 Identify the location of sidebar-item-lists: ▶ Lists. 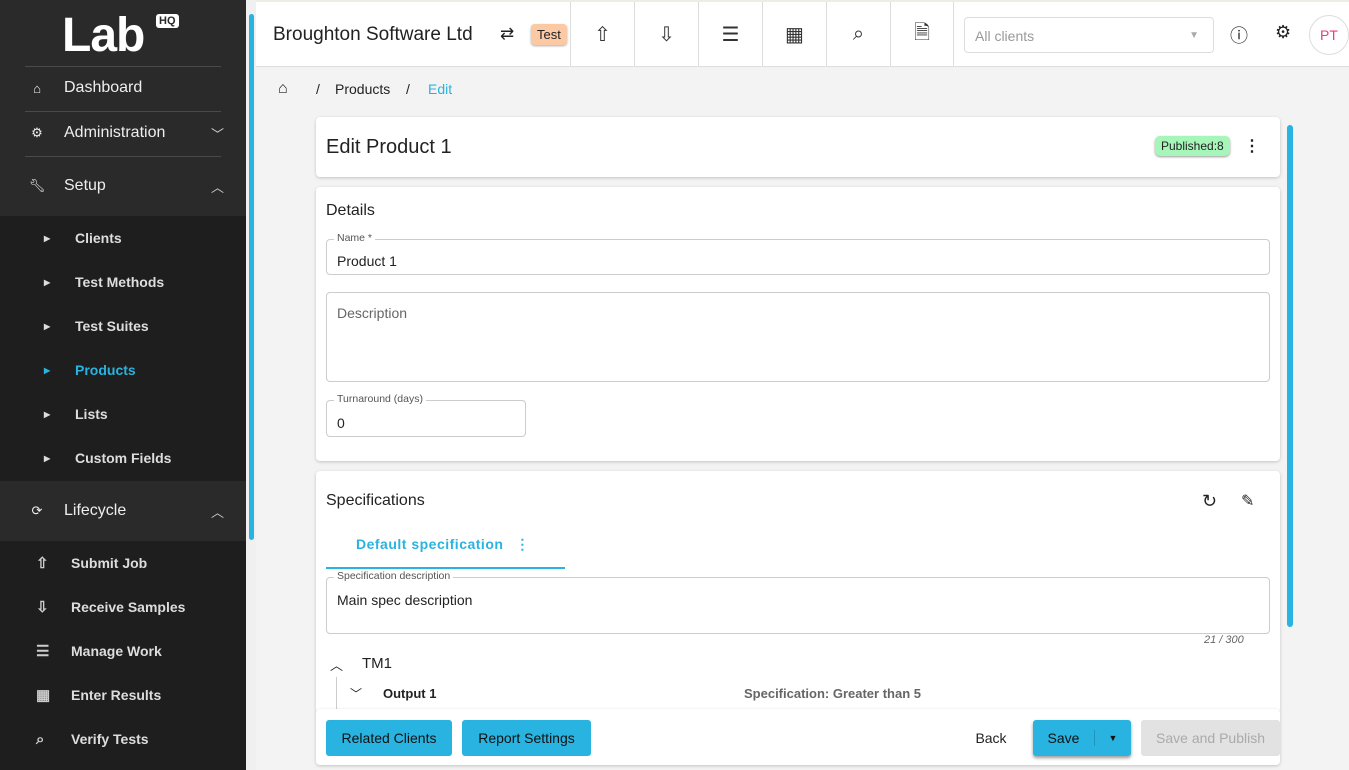
(123, 414).